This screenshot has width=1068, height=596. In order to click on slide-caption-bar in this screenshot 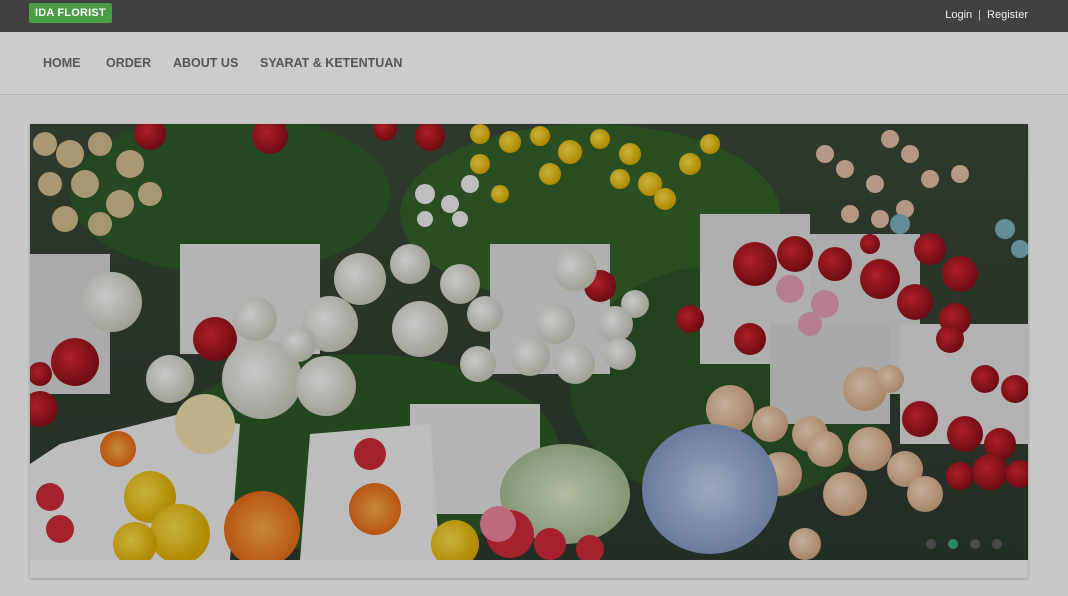, I will do `click(529, 569)`.